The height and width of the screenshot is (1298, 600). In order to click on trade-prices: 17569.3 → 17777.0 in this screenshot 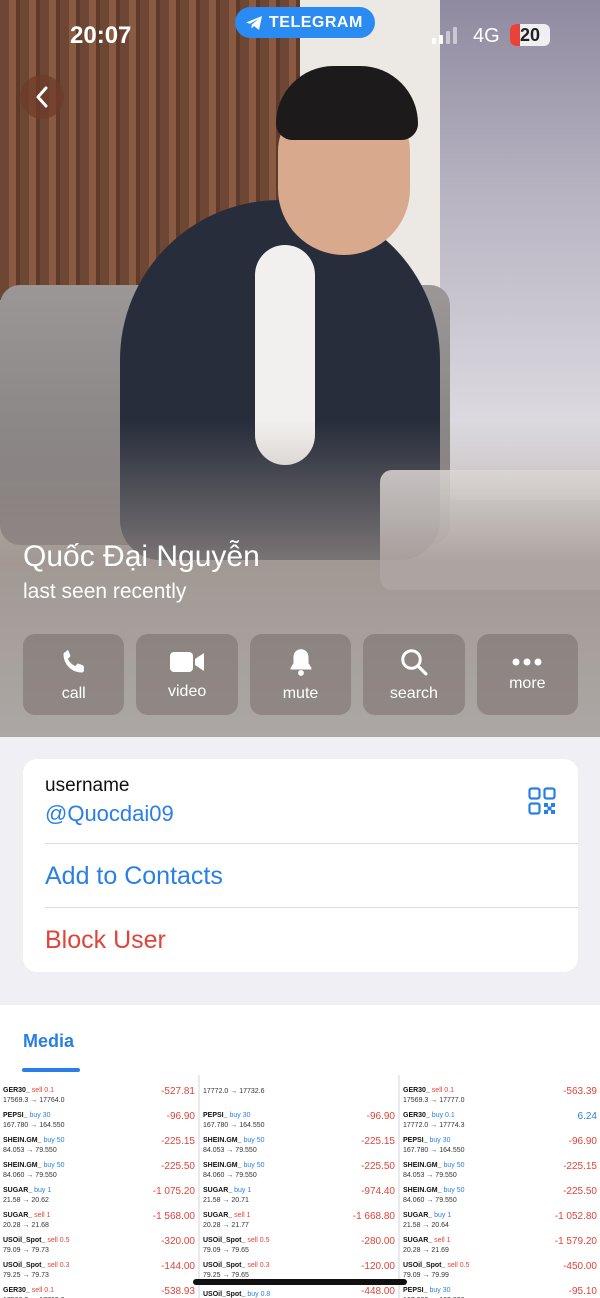, I will do `click(434, 1100)`.